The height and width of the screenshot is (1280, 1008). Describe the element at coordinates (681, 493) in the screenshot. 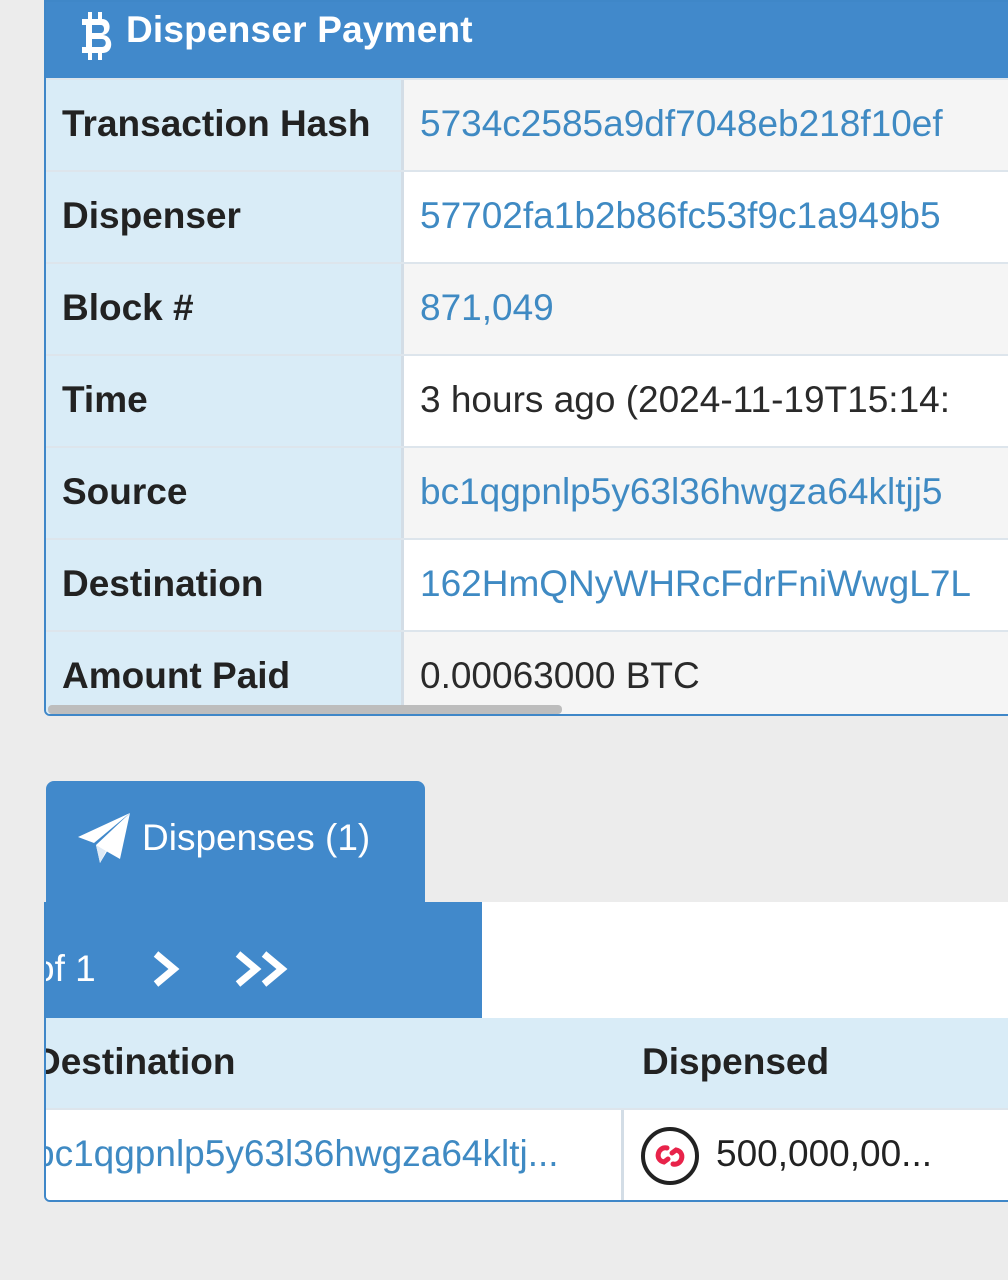

I see `source-address-link: bc1qgpnlp5y63l36hwgza64kltjj5` at that location.